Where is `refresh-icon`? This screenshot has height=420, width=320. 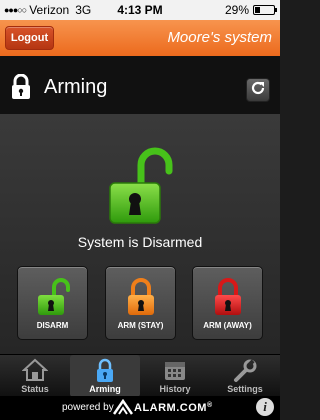
refresh-icon is located at coordinates (258, 90).